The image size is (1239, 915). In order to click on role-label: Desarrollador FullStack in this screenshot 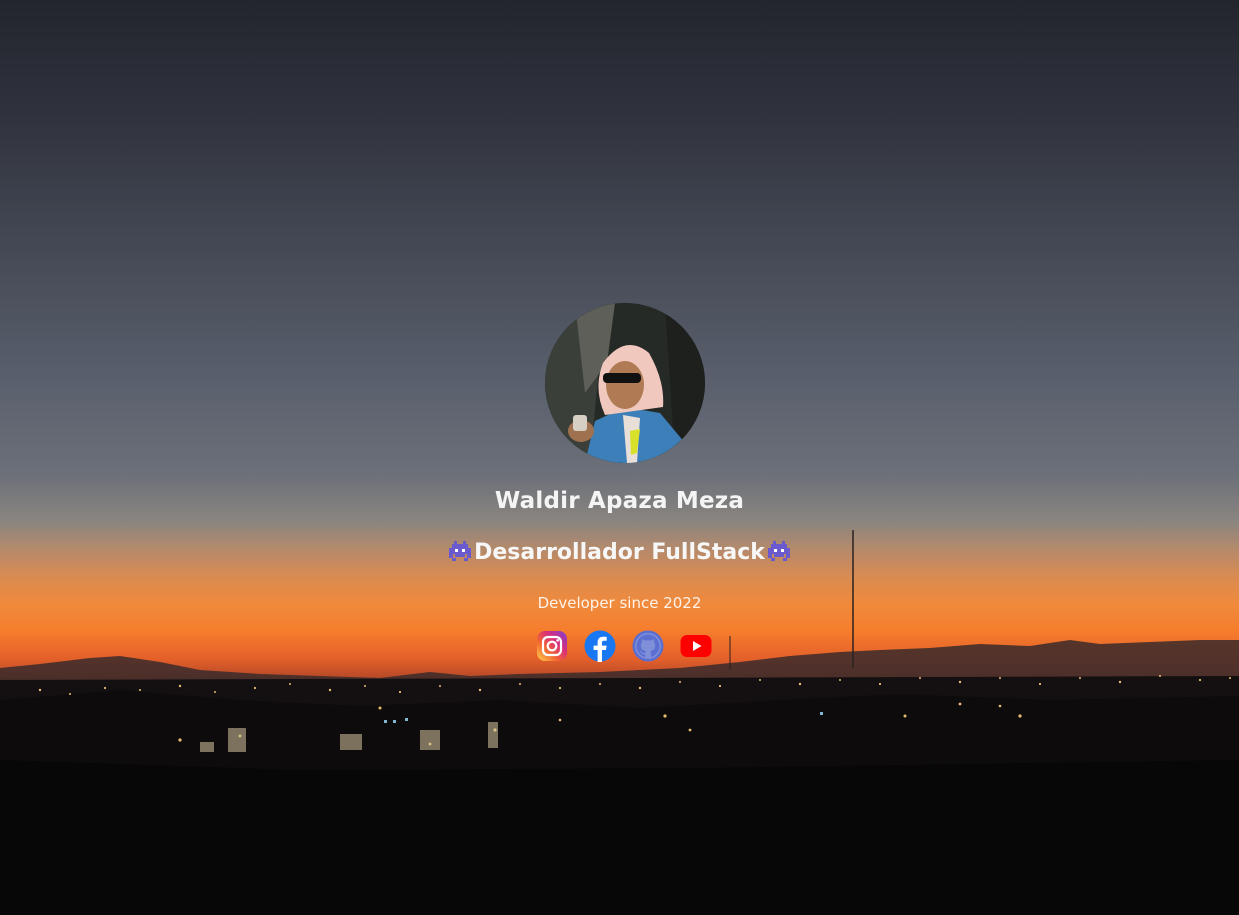, I will do `click(619, 552)`.